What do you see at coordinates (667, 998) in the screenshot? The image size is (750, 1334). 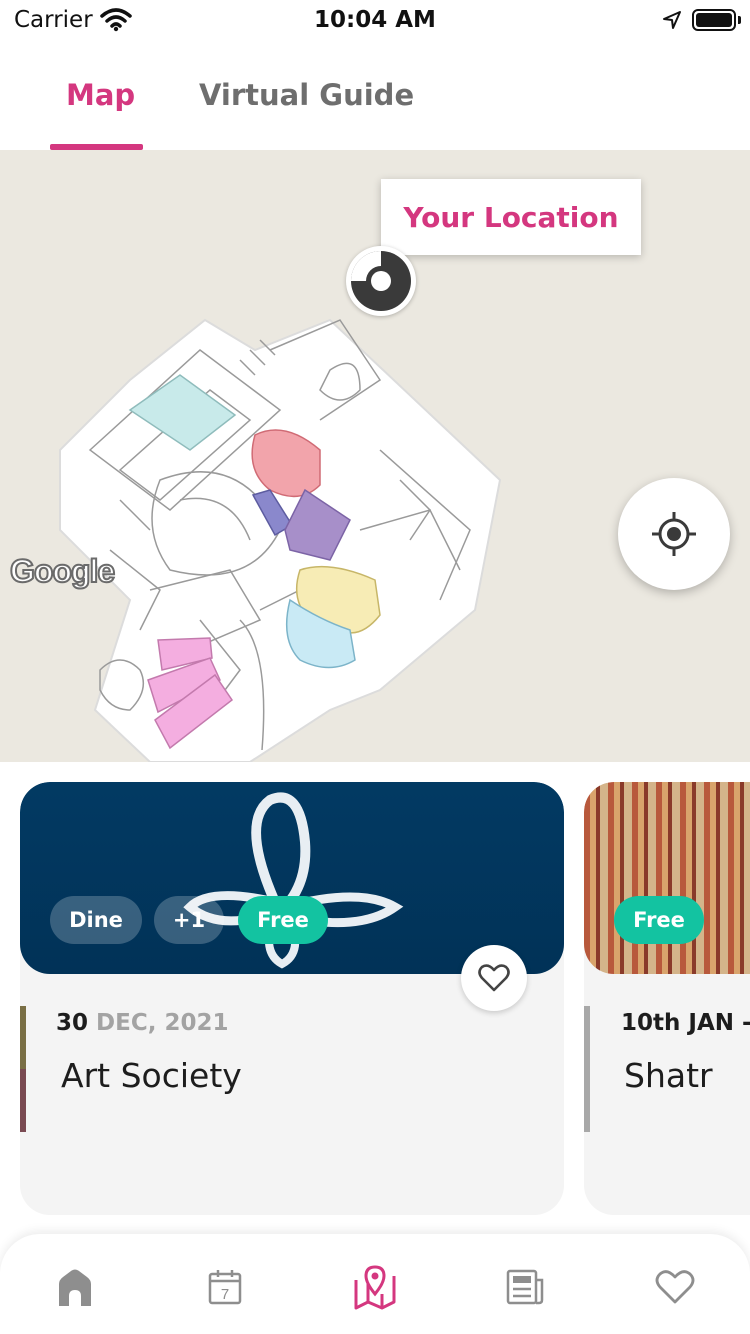 I see `event-card: Free 10th JAN - Shatr` at bounding box center [667, 998].